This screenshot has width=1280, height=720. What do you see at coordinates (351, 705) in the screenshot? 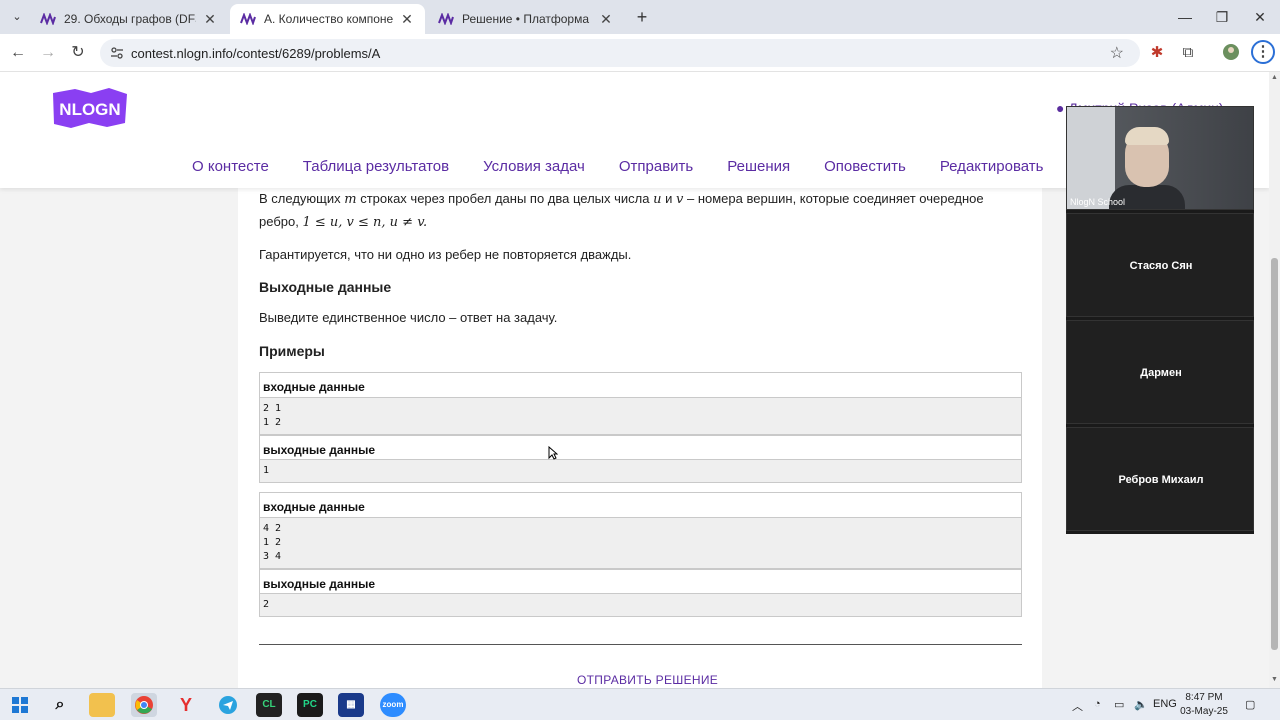
I see `app-grid-icon: ▦` at bounding box center [351, 705].